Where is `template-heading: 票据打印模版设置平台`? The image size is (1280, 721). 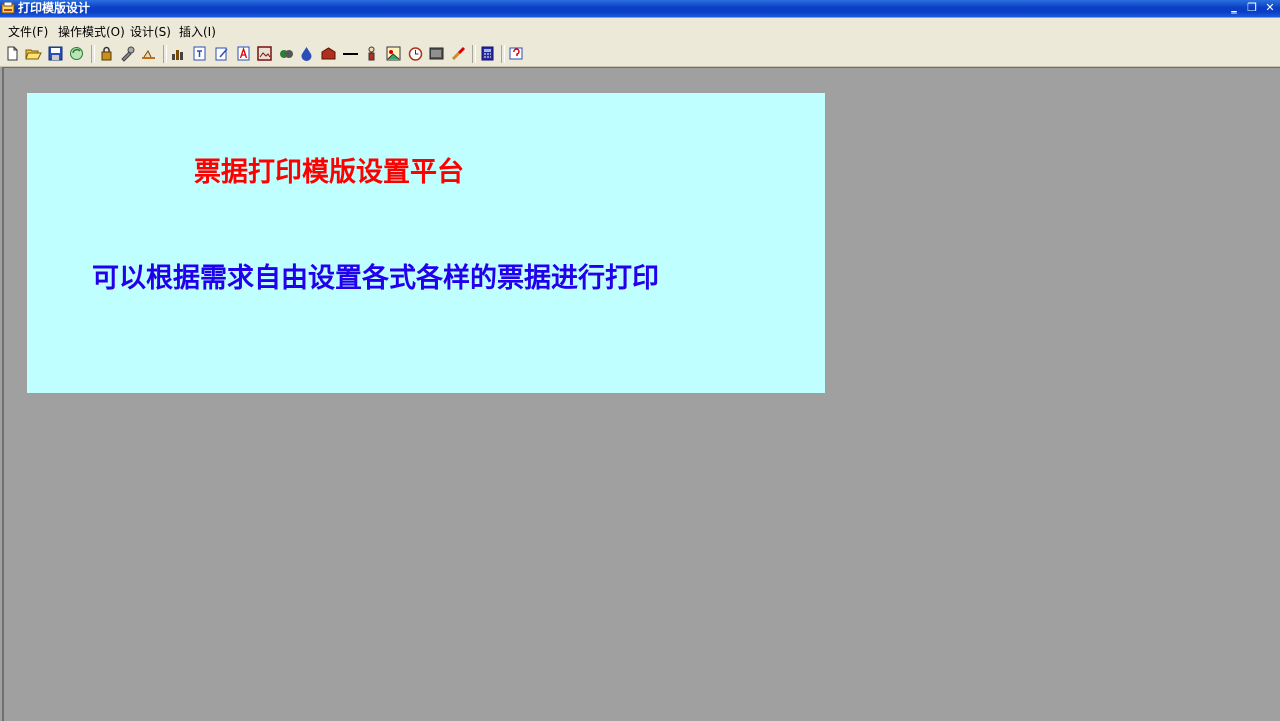
template-heading: 票据打印模版设置平台 is located at coordinates (329, 172).